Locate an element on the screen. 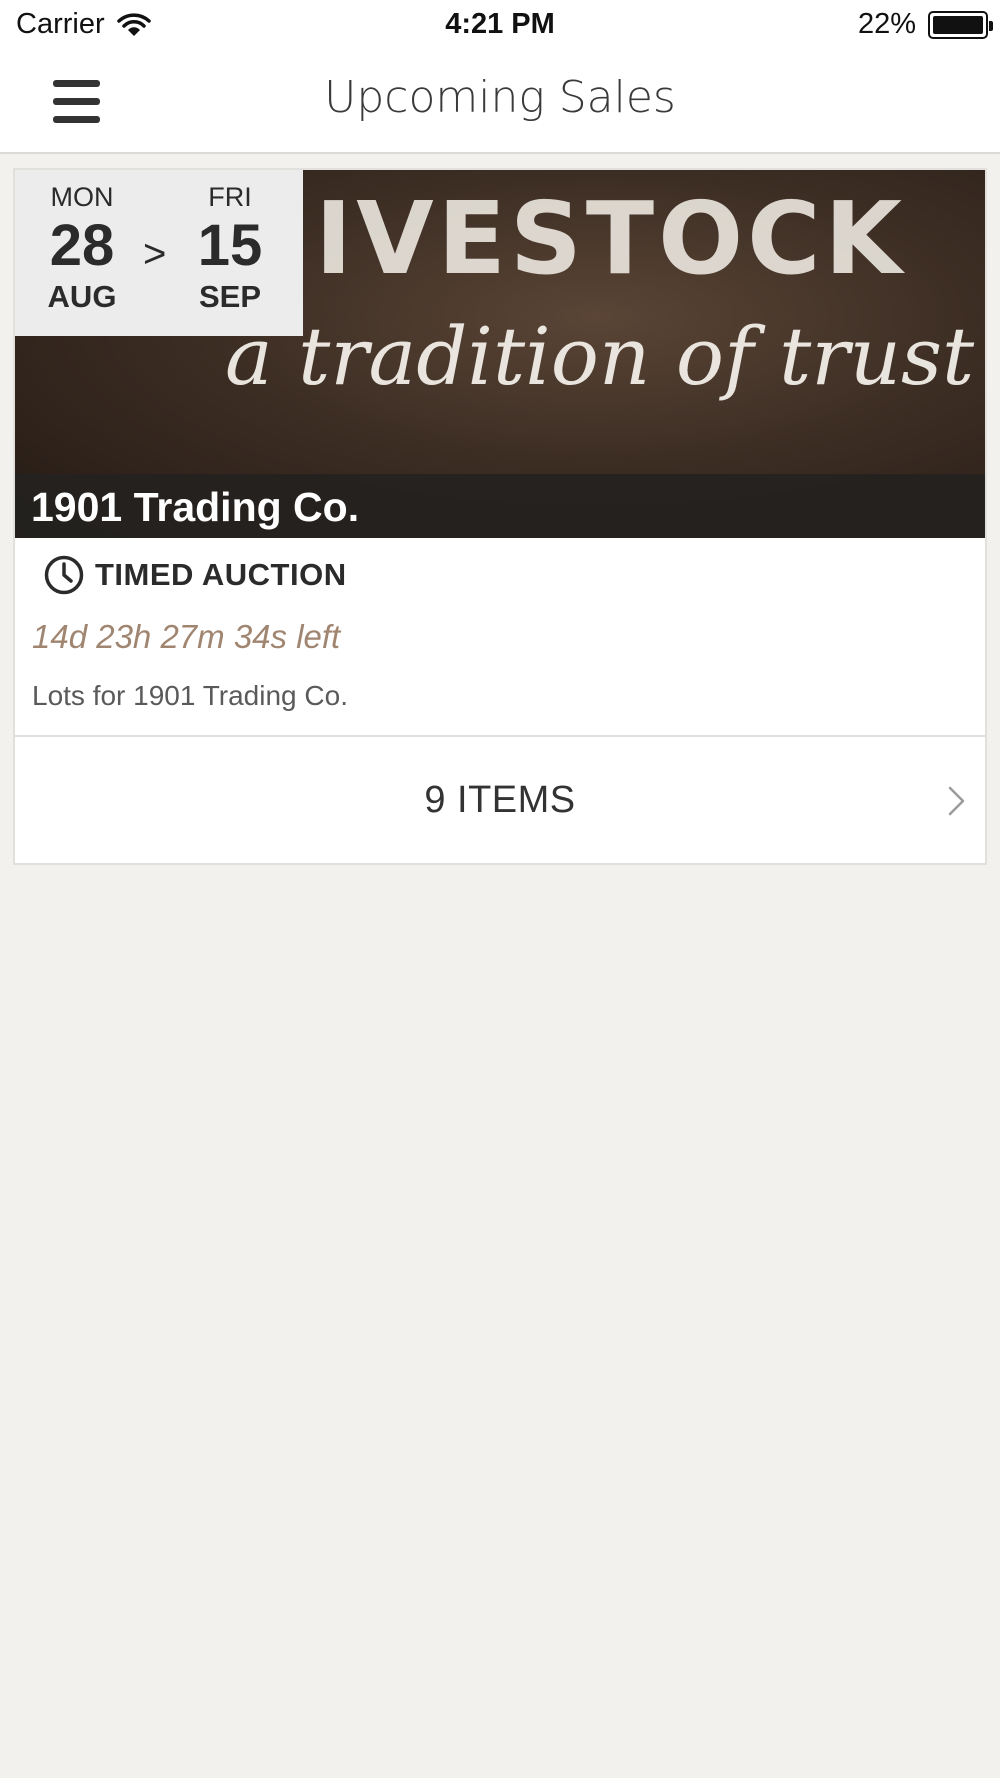 The image size is (1000, 1778). battery-percent: 22% is located at coordinates (886, 24).